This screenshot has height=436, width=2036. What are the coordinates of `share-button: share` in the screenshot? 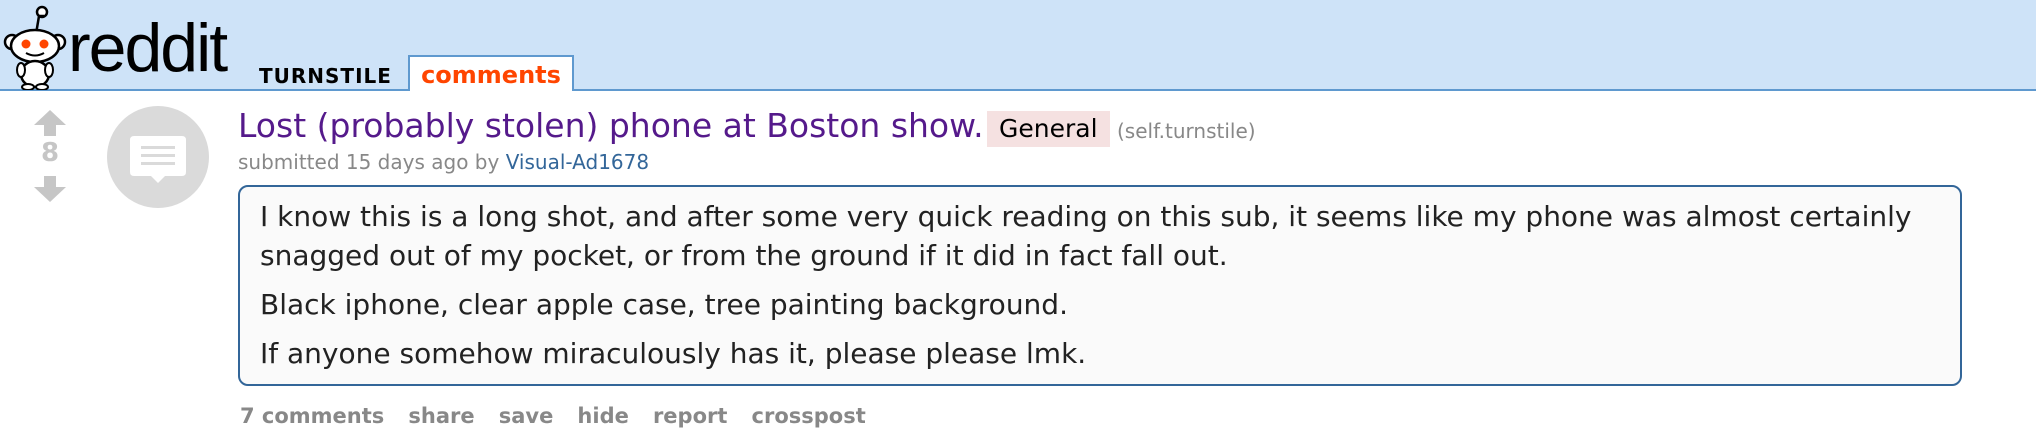 It's located at (441, 416).